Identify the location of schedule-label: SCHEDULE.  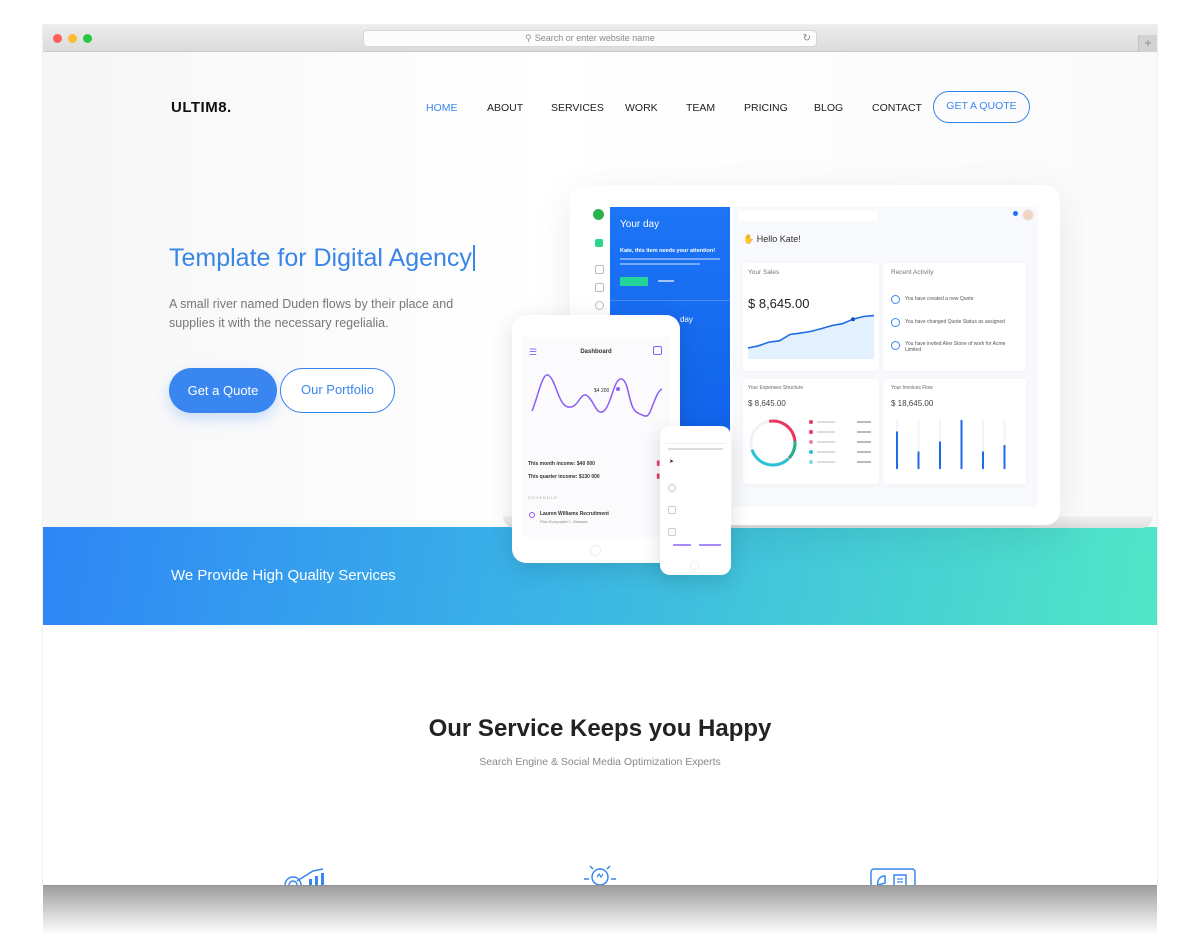
(543, 497).